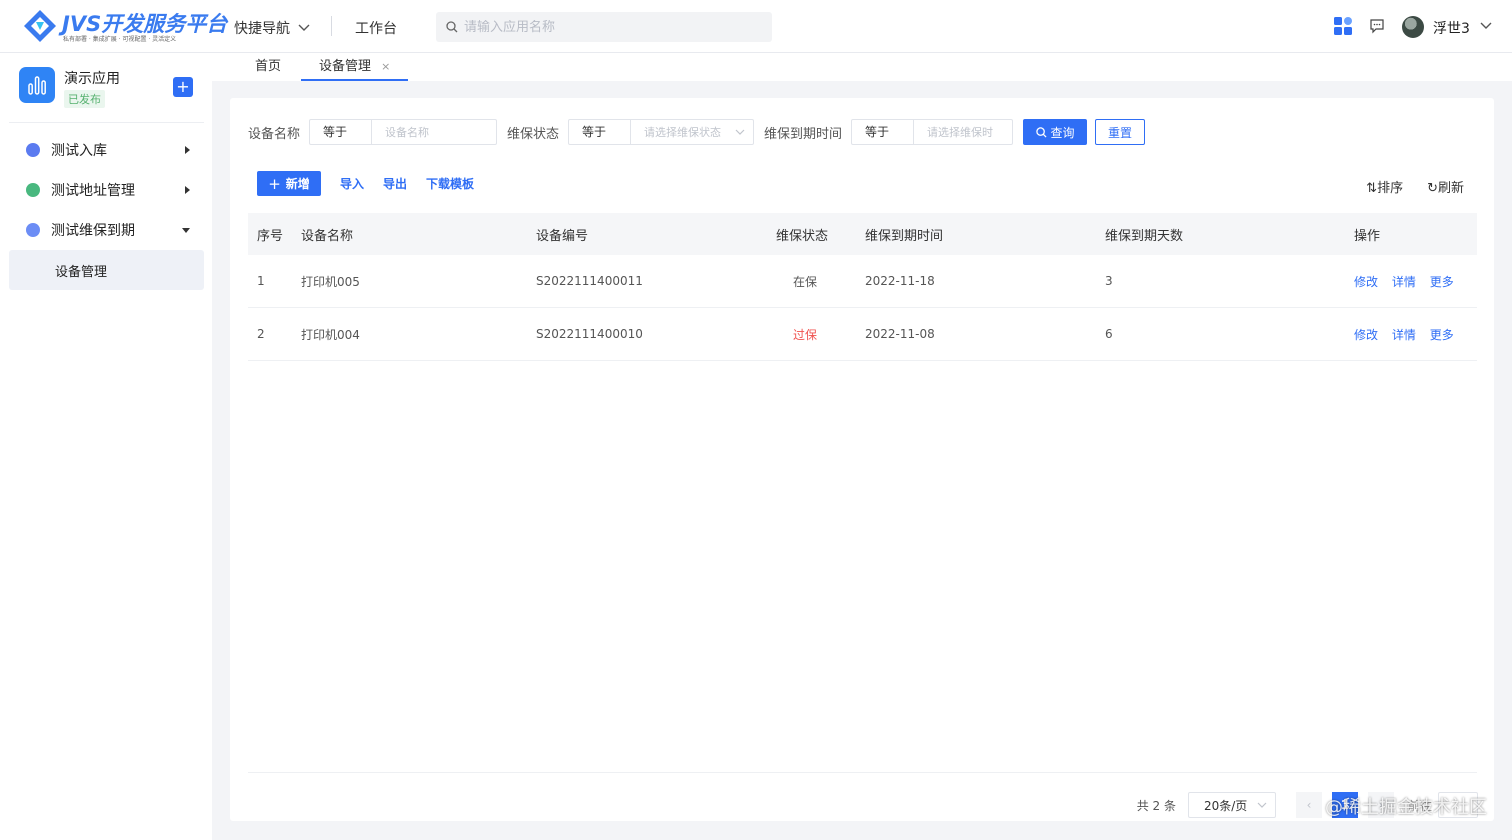  What do you see at coordinates (106, 122) in the screenshot?
I see `sidebar-divider` at bounding box center [106, 122].